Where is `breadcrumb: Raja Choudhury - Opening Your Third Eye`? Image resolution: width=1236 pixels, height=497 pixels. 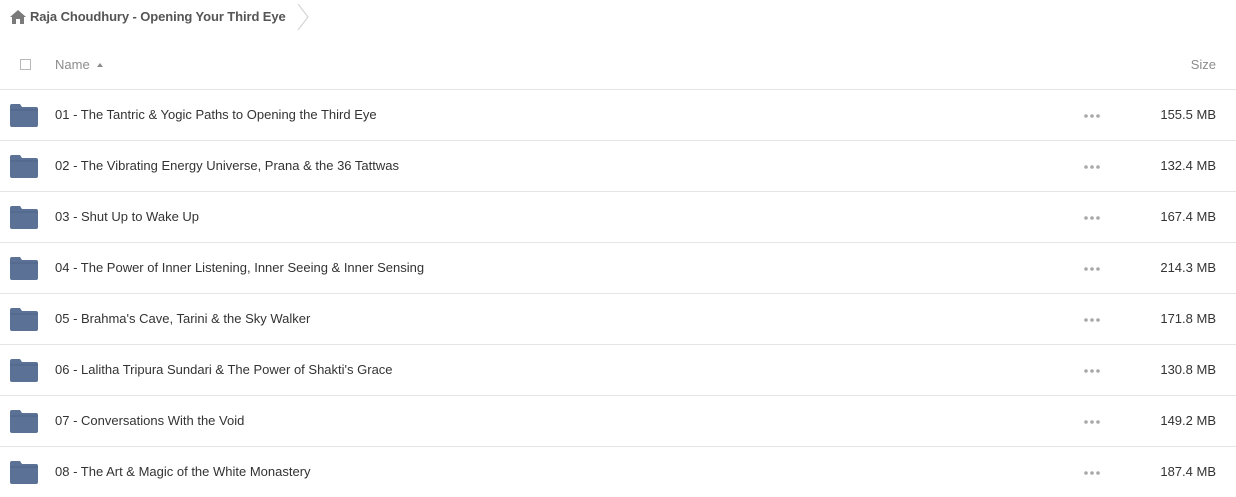 breadcrumb: Raja Choudhury - Opening Your Third Eye is located at coordinates (618, 17).